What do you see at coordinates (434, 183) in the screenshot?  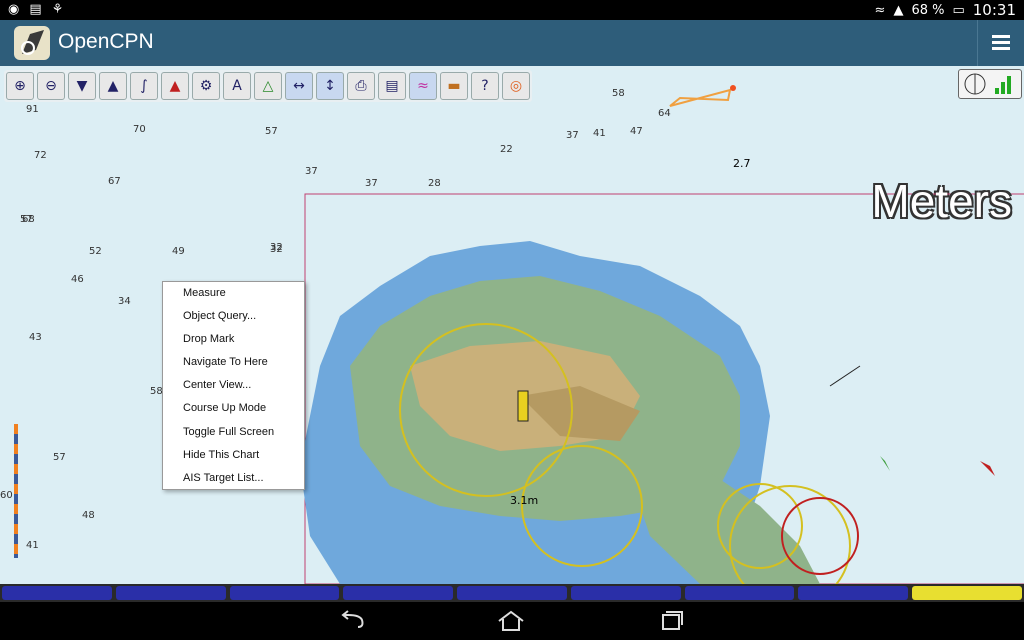 I see `sounding: 28` at bounding box center [434, 183].